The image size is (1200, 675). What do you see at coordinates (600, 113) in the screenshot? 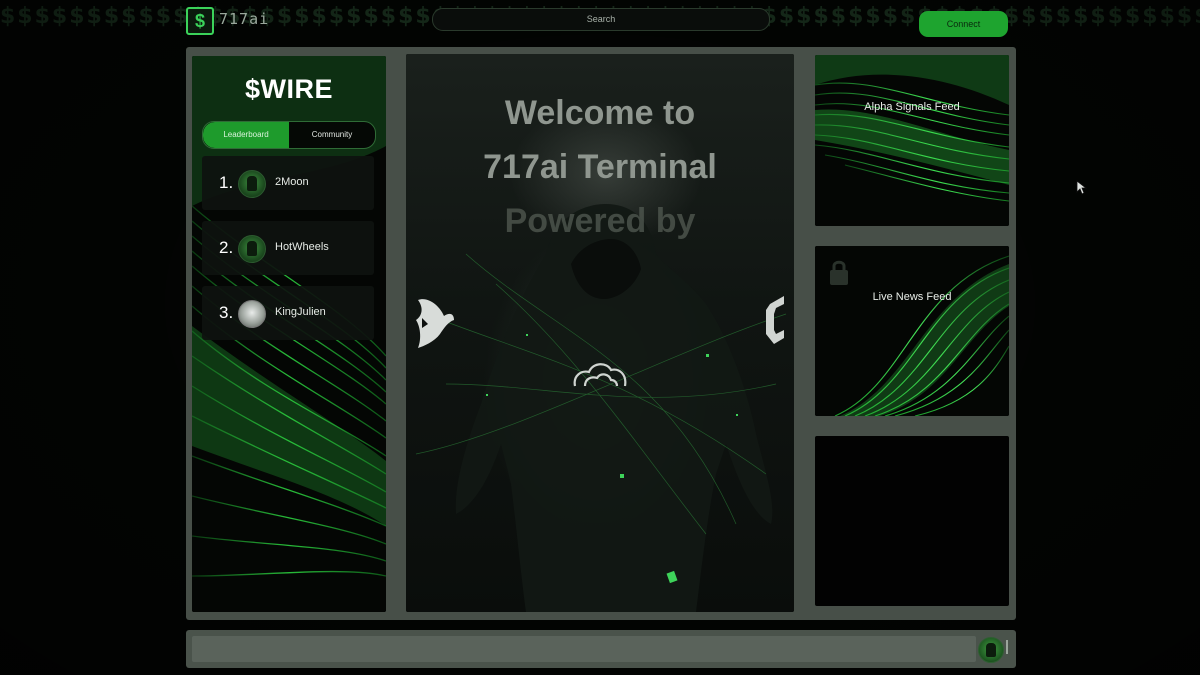
I see `hero-title-line: Welcome to` at bounding box center [600, 113].